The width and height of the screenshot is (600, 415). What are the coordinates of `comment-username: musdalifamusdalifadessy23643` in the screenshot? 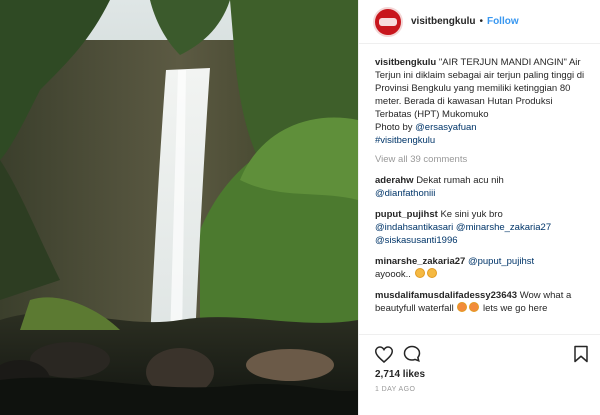 It's located at (446, 295).